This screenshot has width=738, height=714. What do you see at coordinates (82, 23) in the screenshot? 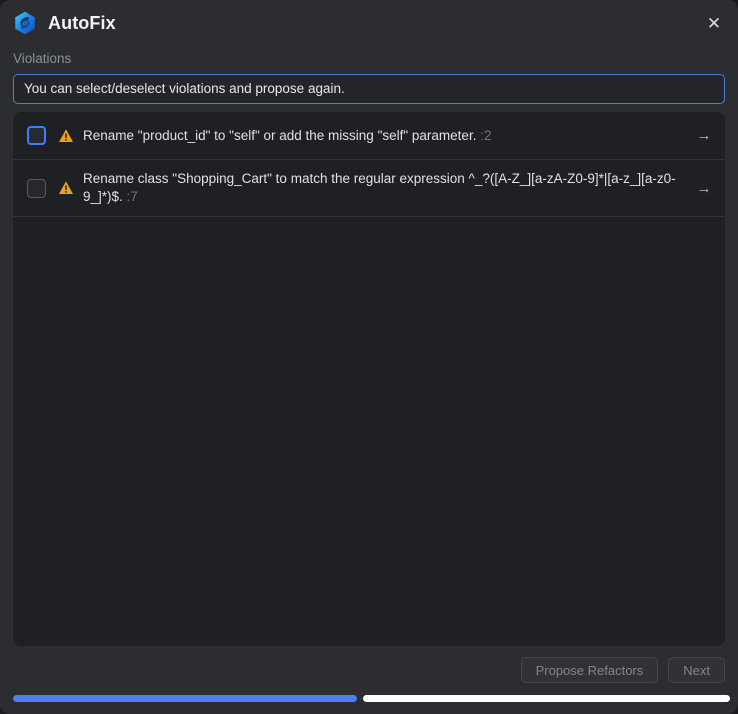
I see `app-title: AutoFix` at bounding box center [82, 23].